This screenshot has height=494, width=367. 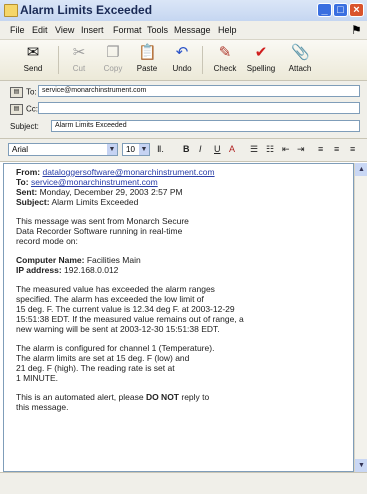 I want to click on status-bar, so click(x=183, y=483).